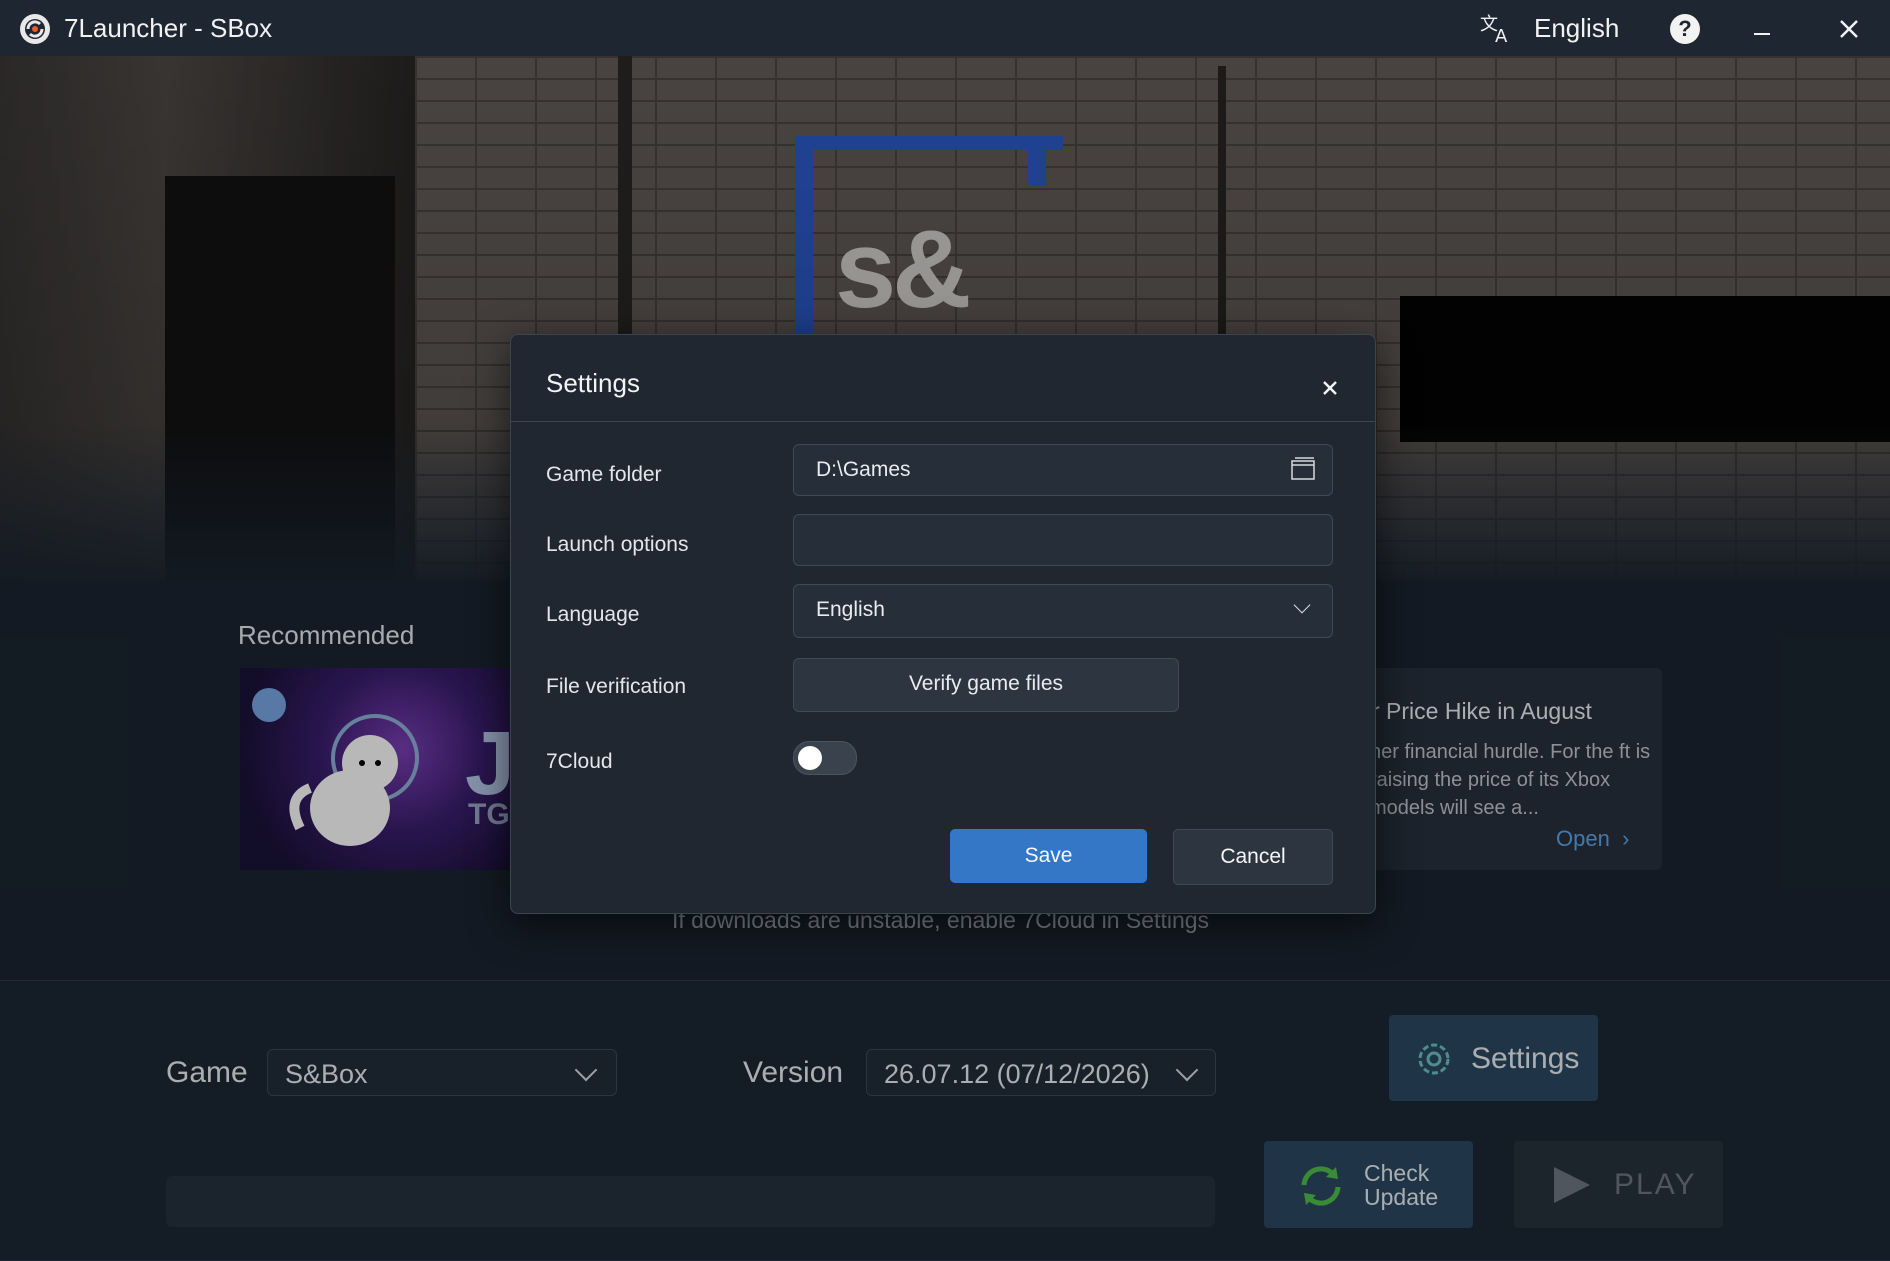 The image size is (1890, 1261). Describe the element at coordinates (1576, 28) in the screenshot. I see `language-selector: English` at that location.